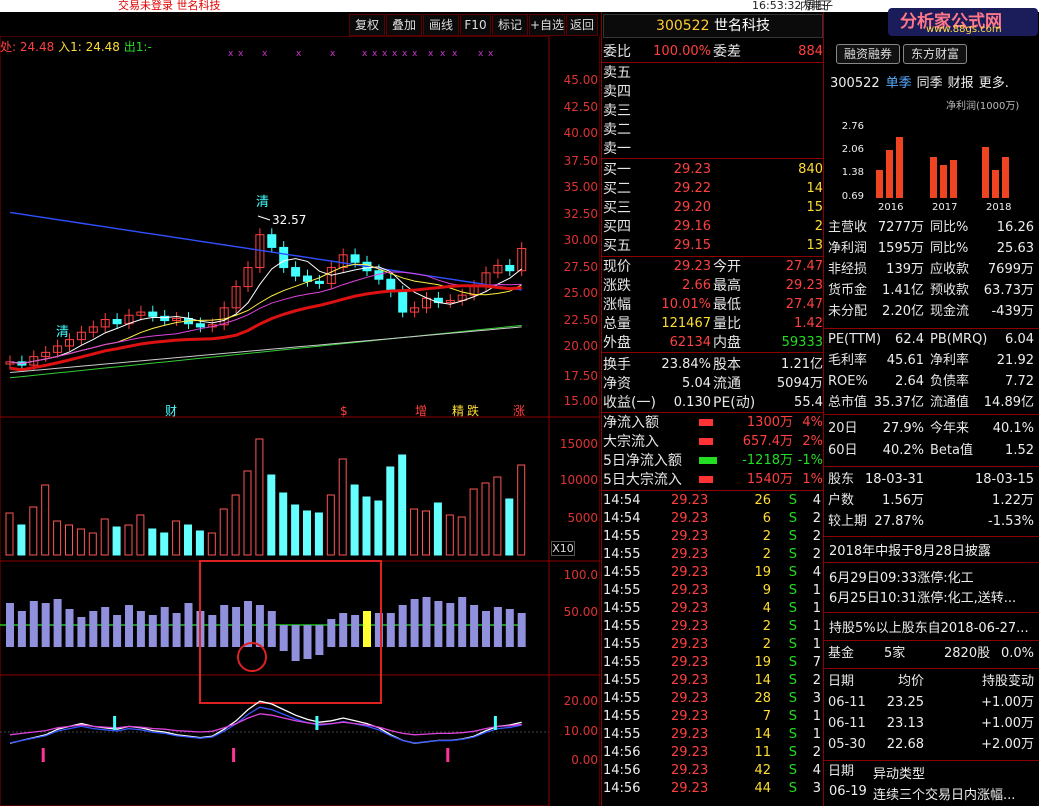 The height and width of the screenshot is (806, 1039). Describe the element at coordinates (950, 290) in the screenshot. I see `fin-label2: 预收款` at that location.